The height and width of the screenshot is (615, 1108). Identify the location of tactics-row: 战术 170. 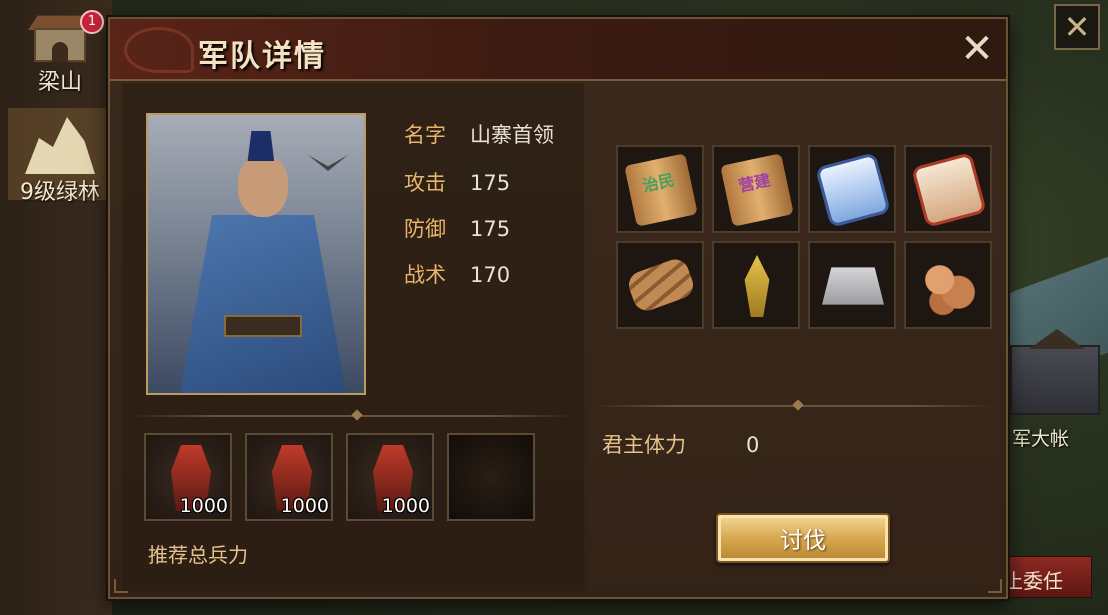
(457, 274).